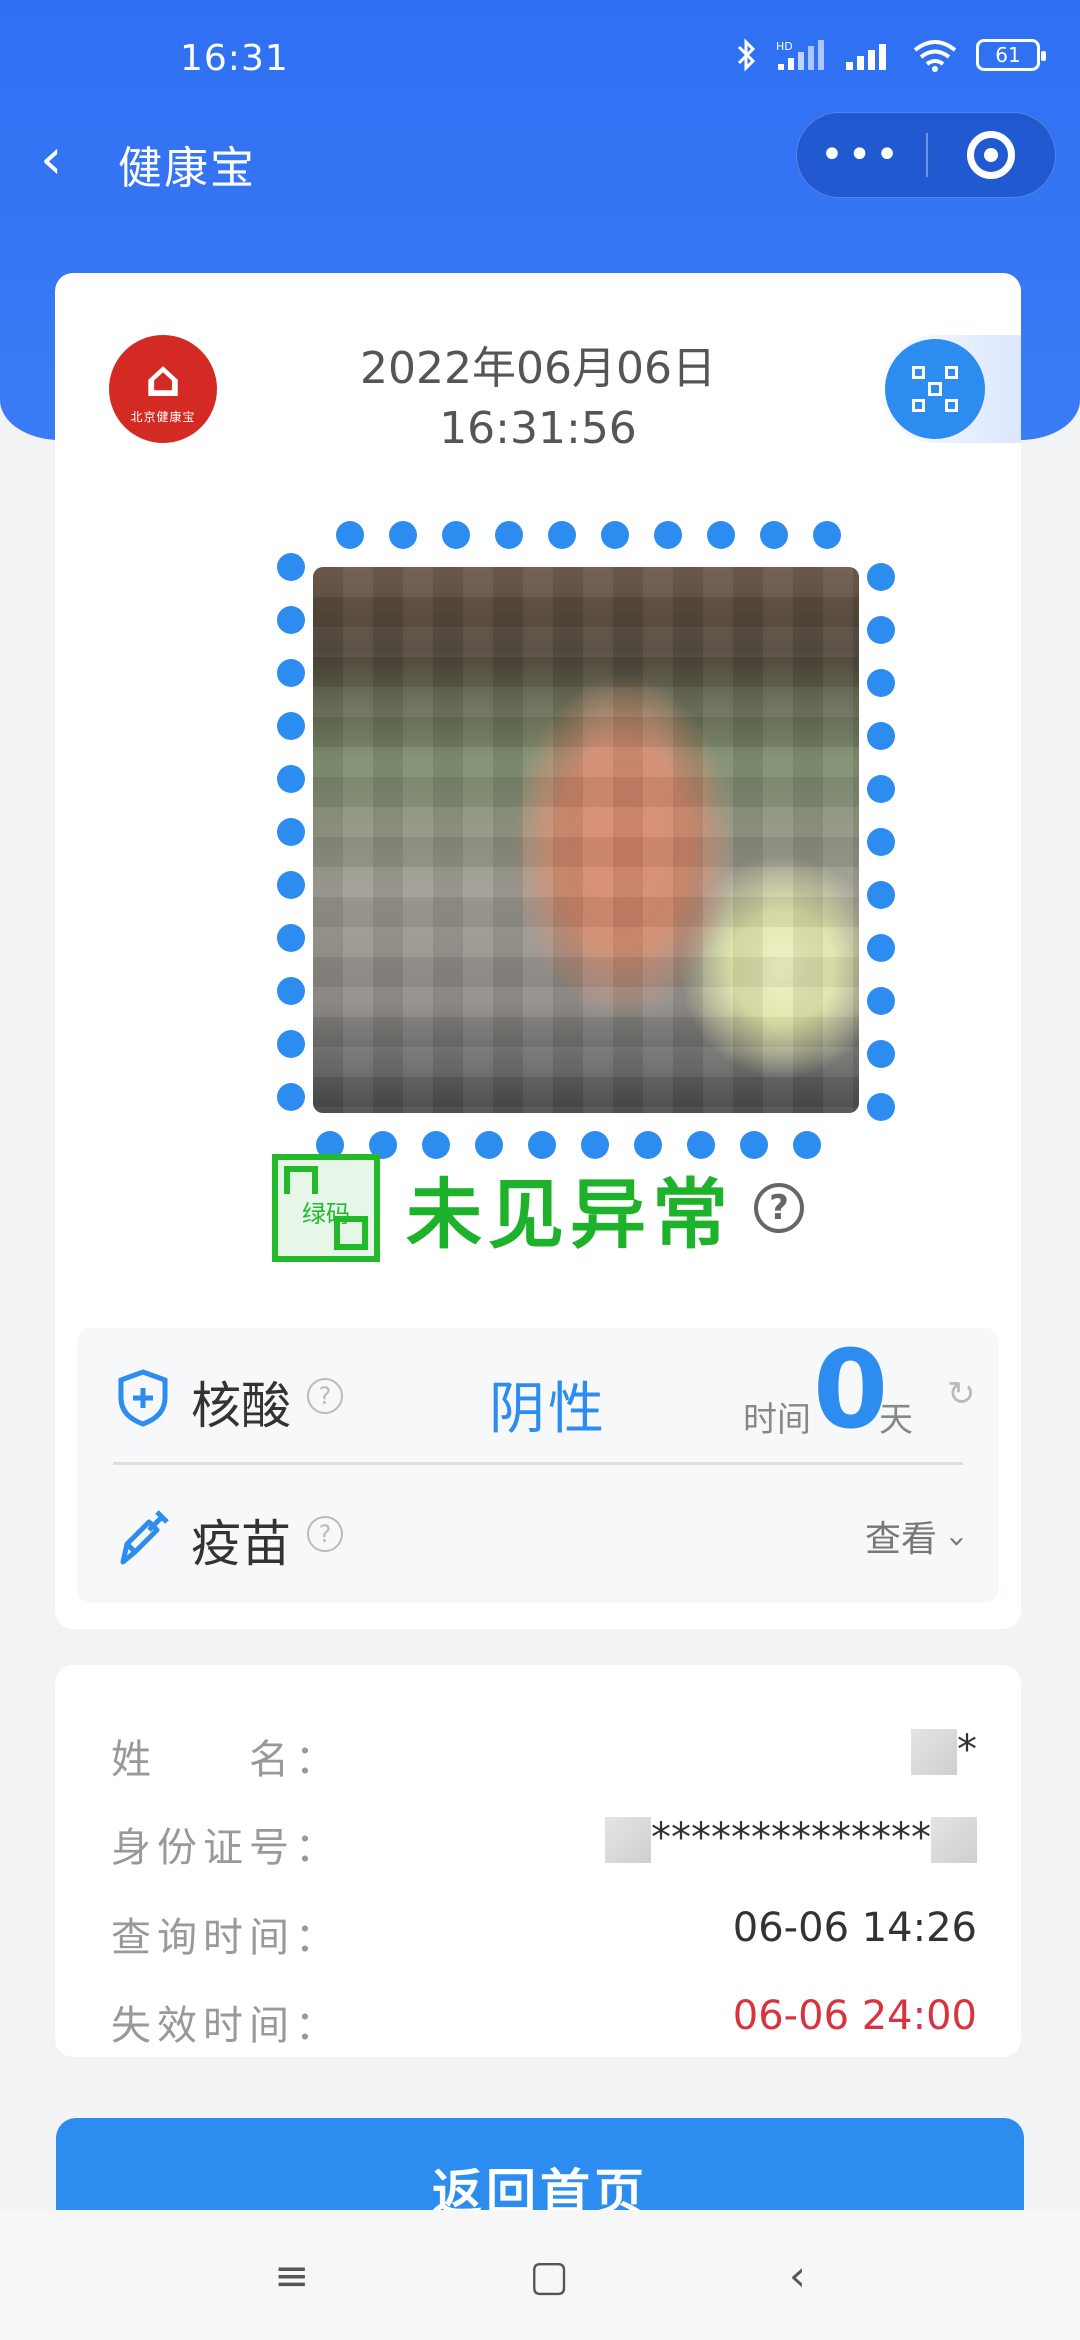  I want to click on user-photo, so click(586, 840).